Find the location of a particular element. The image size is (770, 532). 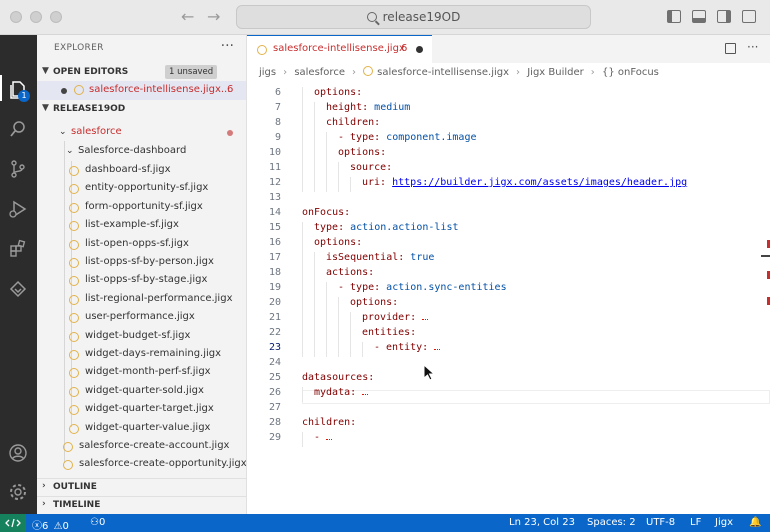

toggle-secondary-sidebar-icon is located at coordinates (724, 16).